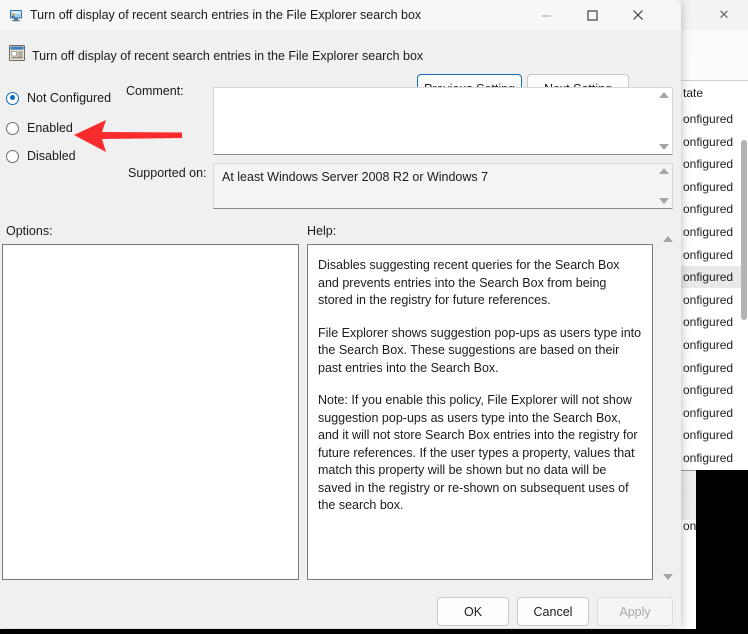 Image resolution: width=748 pixels, height=634 pixels. What do you see at coordinates (744, 230) in the screenshot?
I see `gpedit-scrollbar-thumb` at bounding box center [744, 230].